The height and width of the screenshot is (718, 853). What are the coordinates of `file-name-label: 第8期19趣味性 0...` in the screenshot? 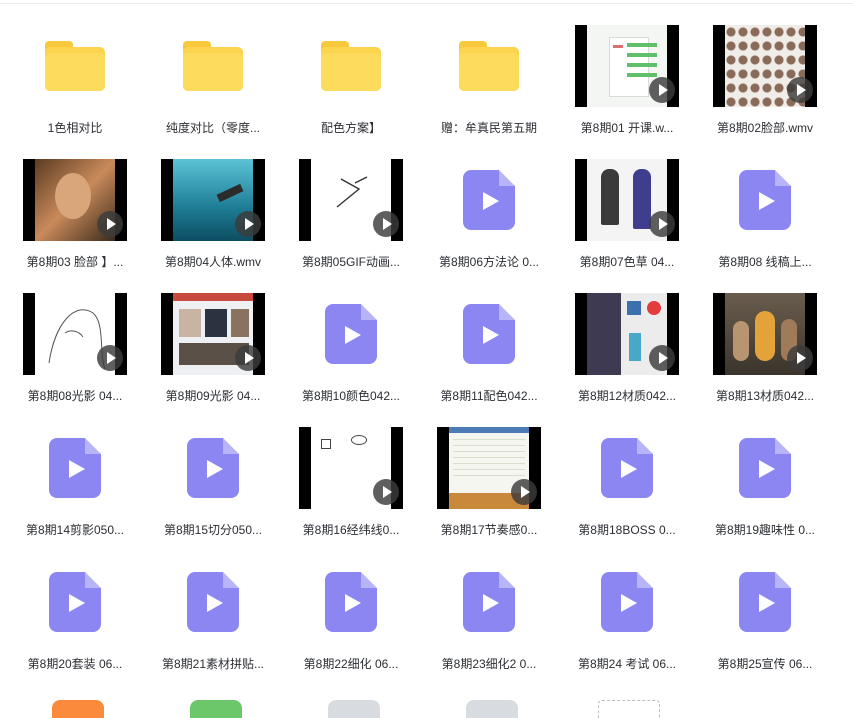 It's located at (765, 530).